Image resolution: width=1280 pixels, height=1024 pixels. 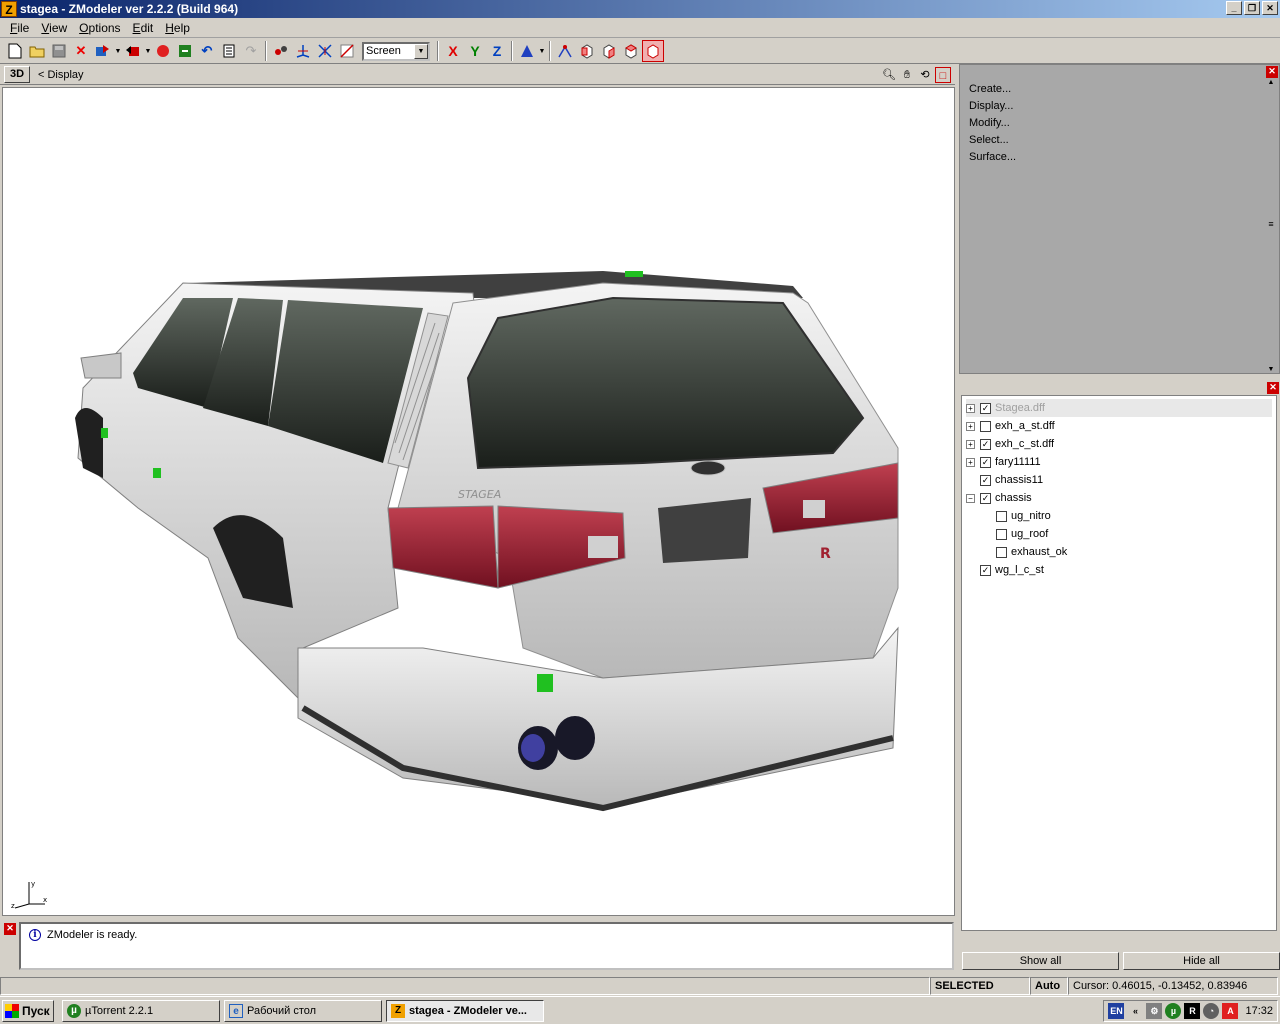 I want to click on collapse-icon: −, so click(x=970, y=498).